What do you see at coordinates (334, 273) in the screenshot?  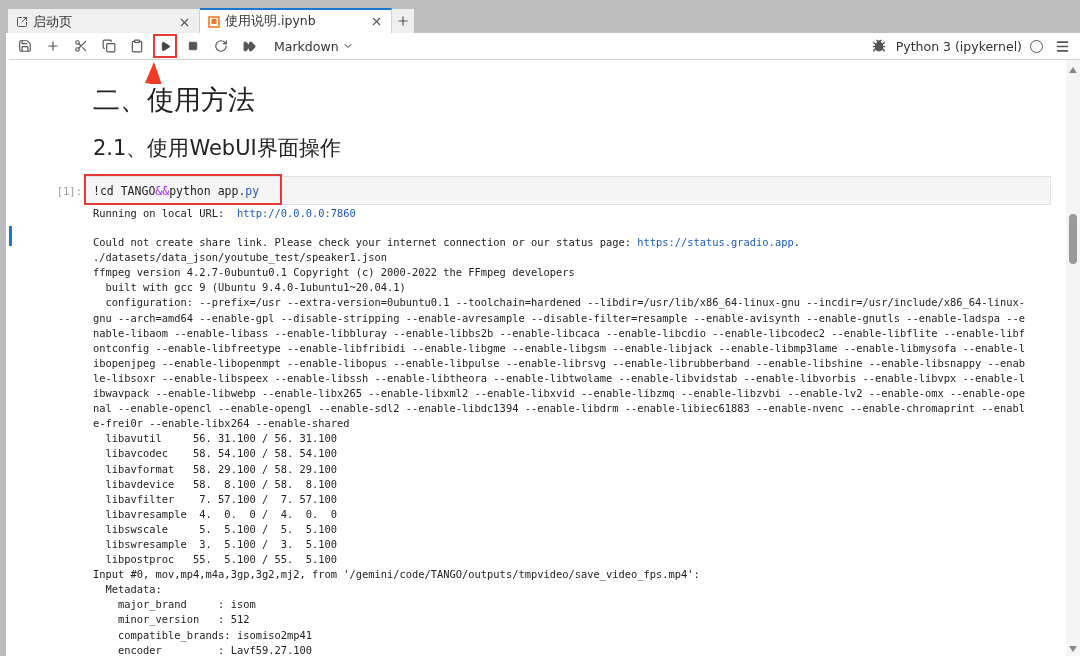 I see `output-line: ffmpeg version 4.2.7-0ubuntu0.1 Copyright (c) 2000-2022 the FFmpeg developers` at bounding box center [334, 273].